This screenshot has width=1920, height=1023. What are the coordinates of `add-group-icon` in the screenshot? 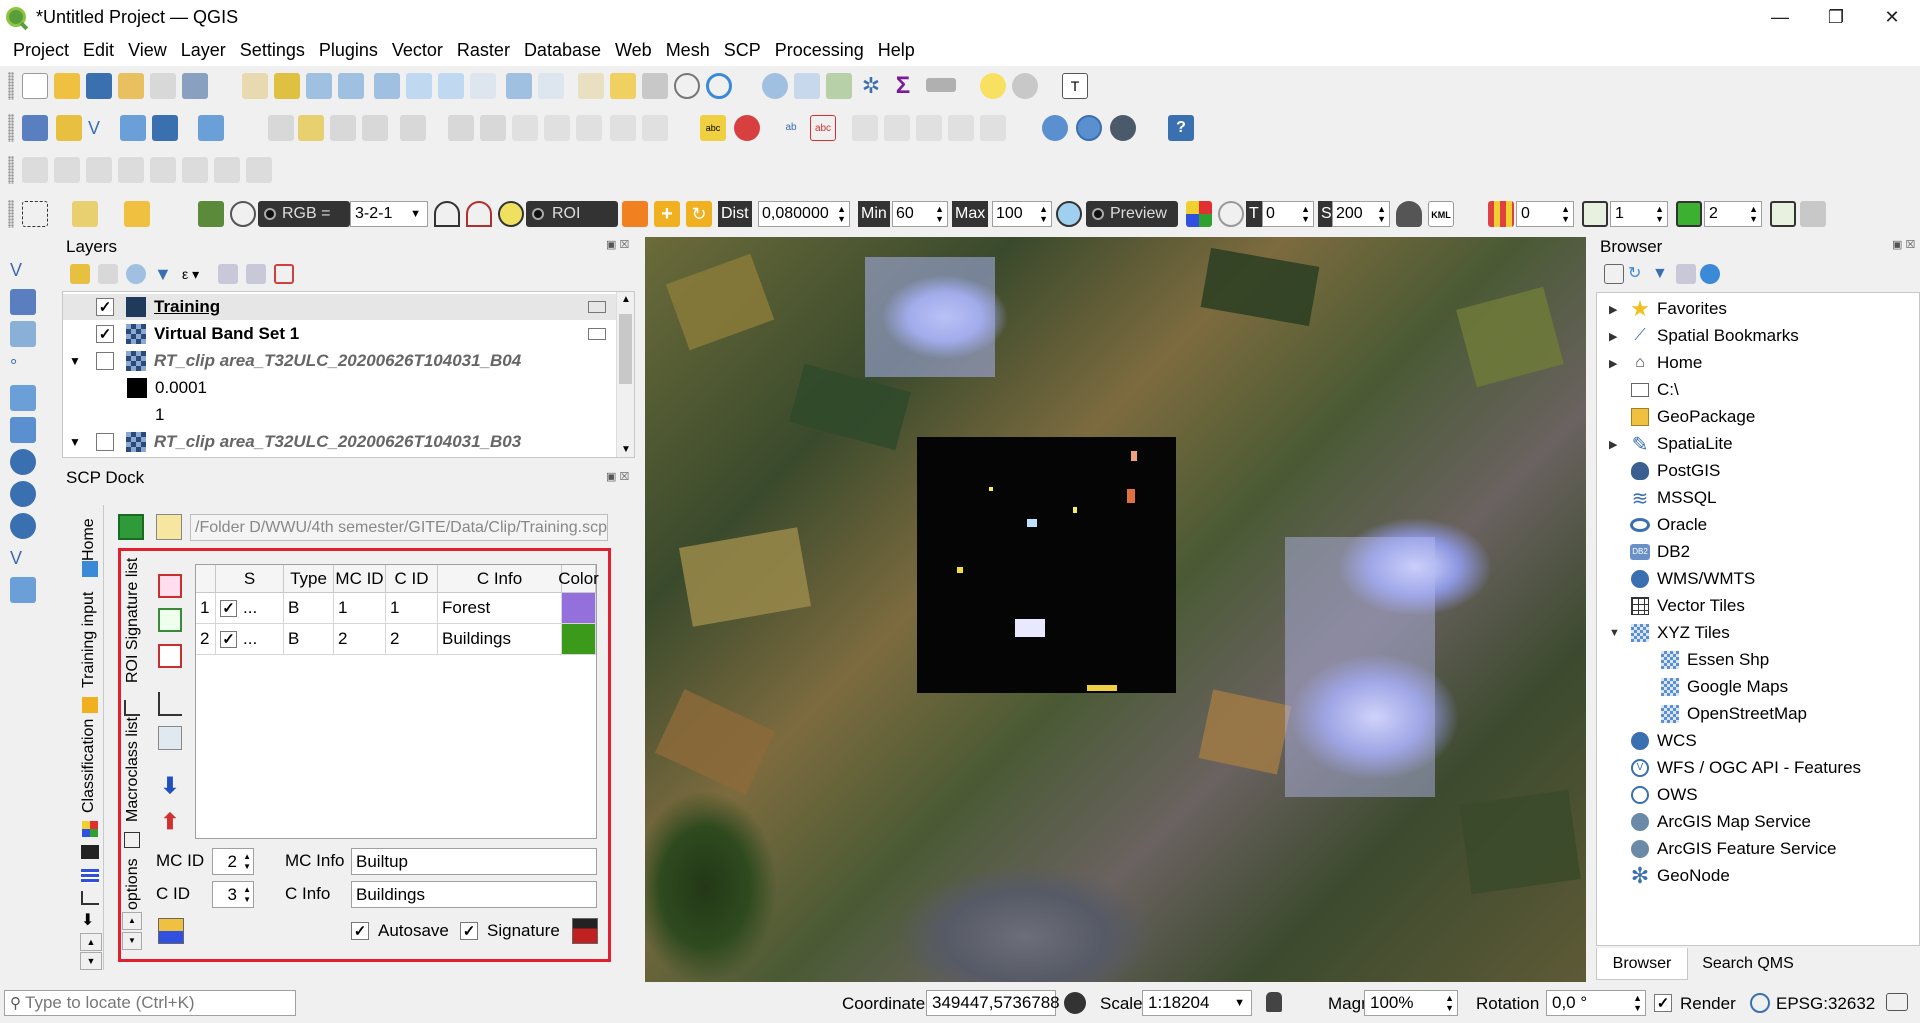 It's located at (108, 274).